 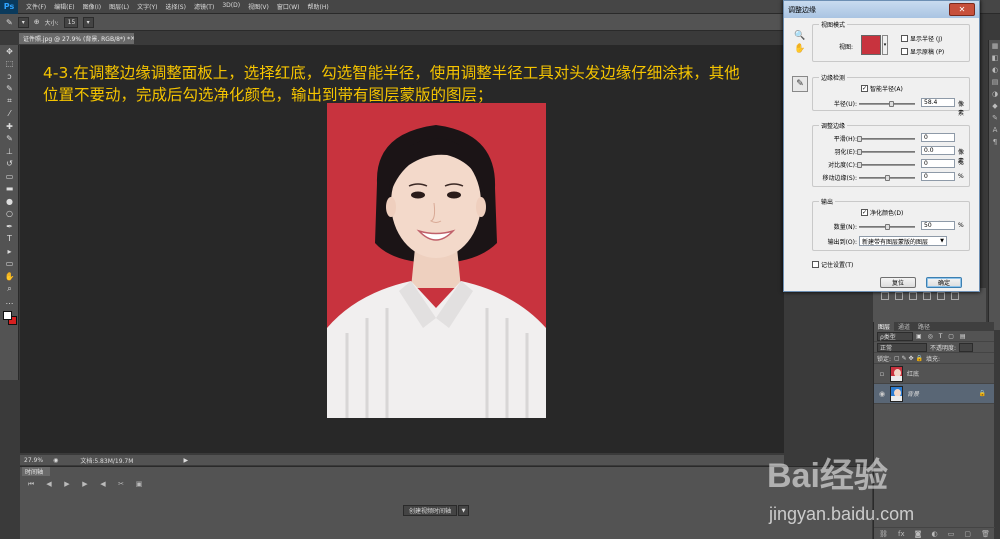 What do you see at coordinates (887, 104) in the screenshot?
I see `radius-slider` at bounding box center [887, 104].